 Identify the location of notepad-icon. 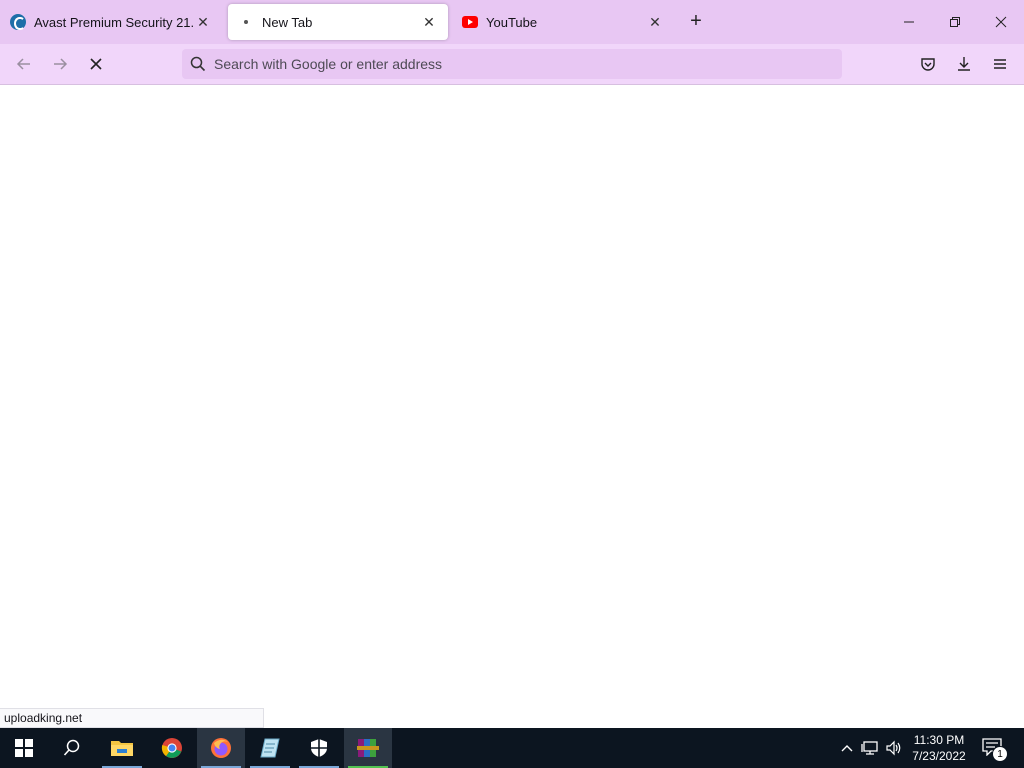
(270, 748).